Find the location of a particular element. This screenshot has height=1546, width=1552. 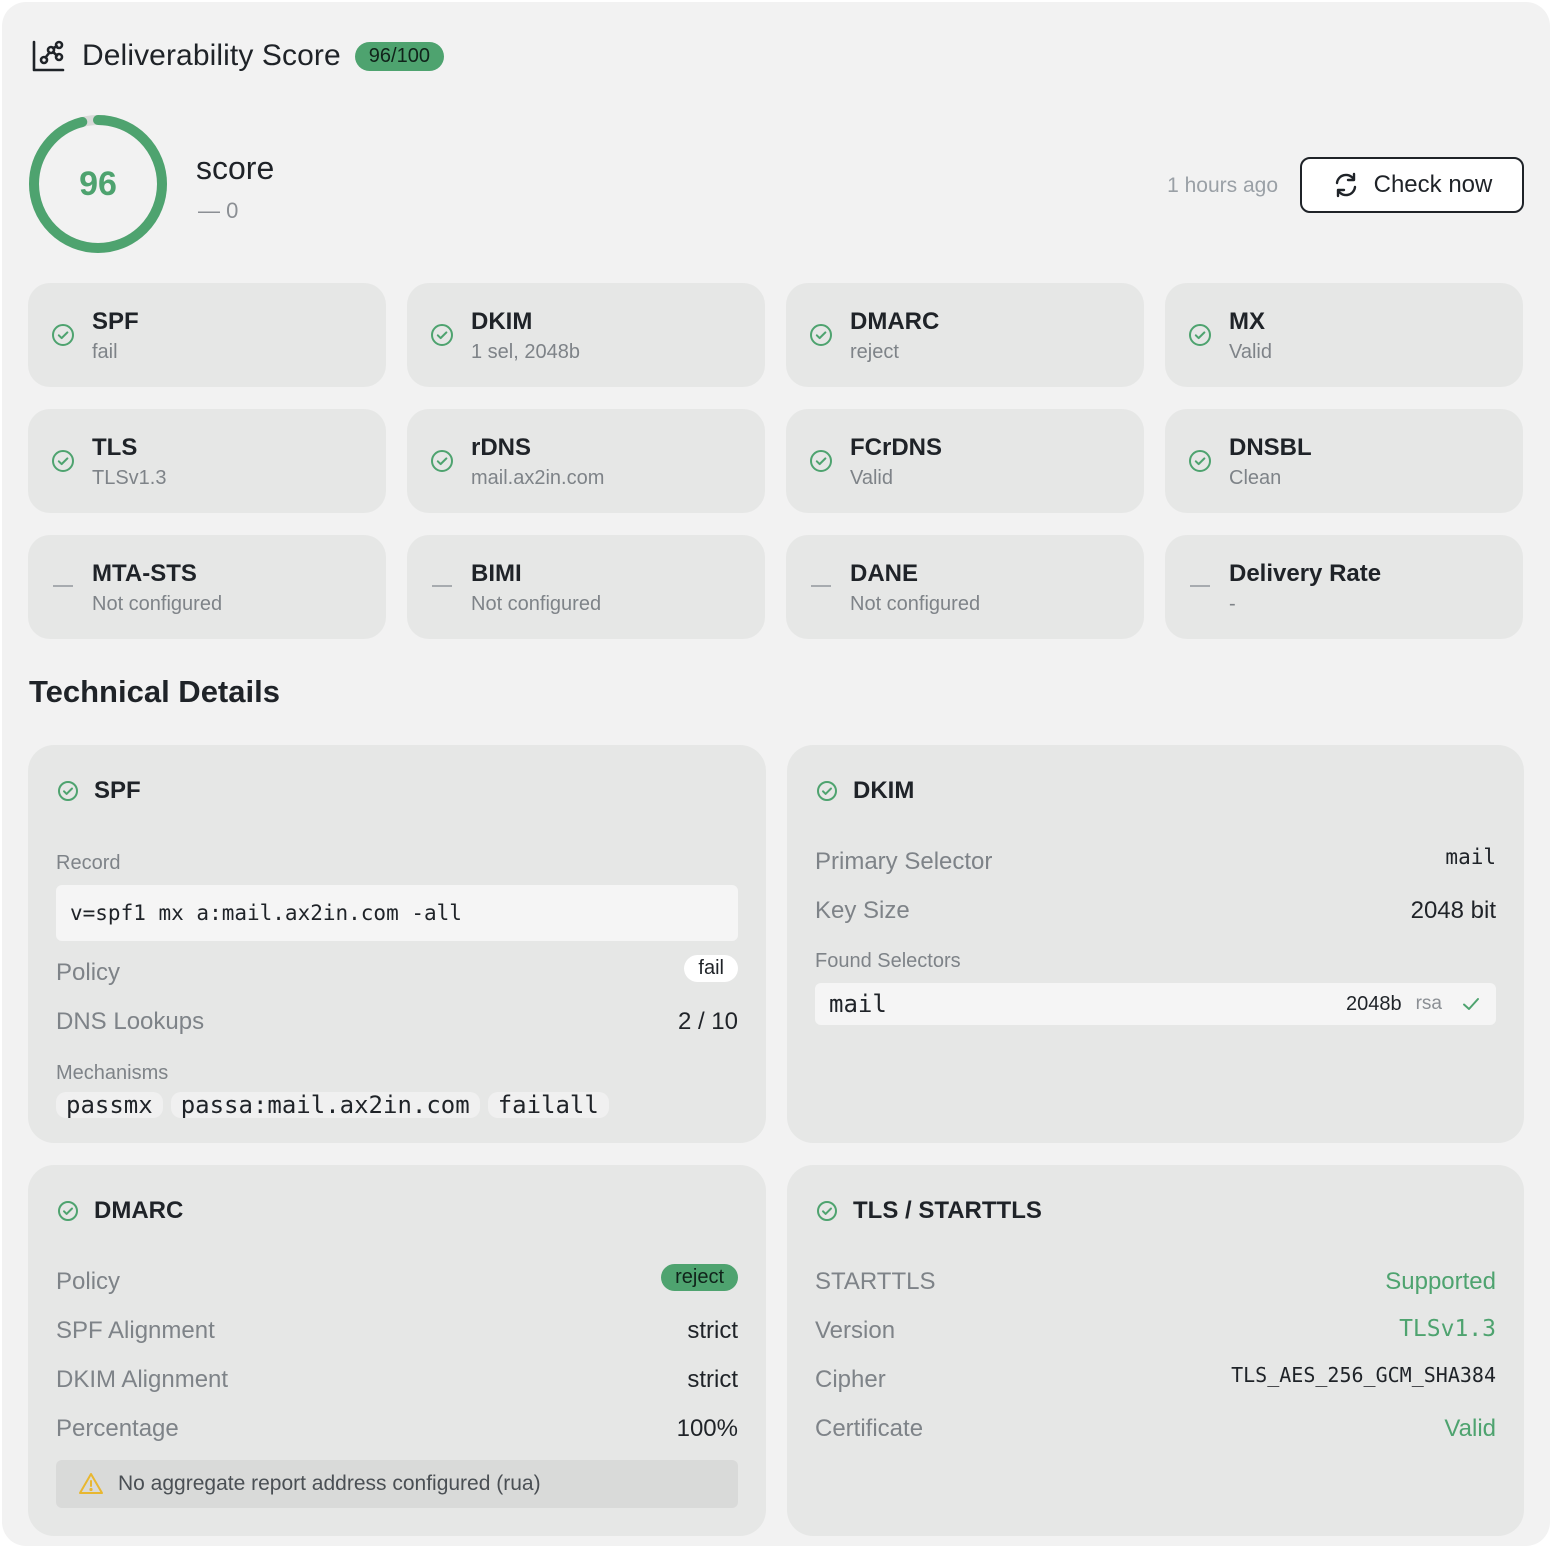

tls-cipher-value: TLS_AES_256_GCM_SHA384 is located at coordinates (1363, 1375).